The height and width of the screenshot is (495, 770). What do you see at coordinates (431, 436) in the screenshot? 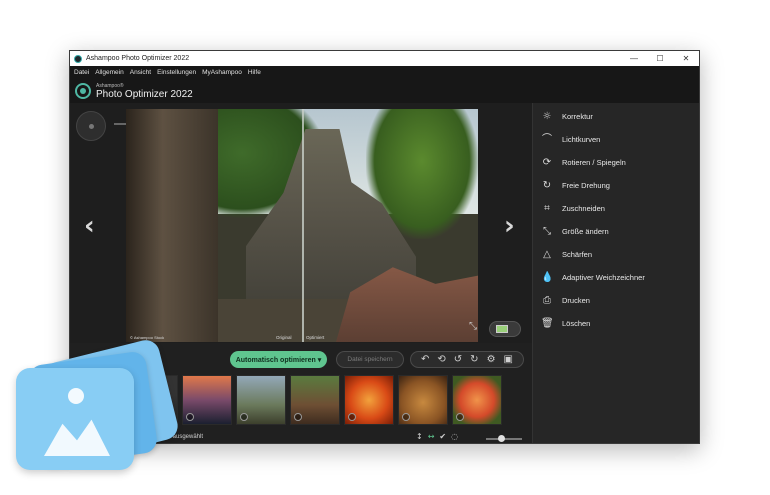
I see `horizontal-arrows-icon: ↔` at bounding box center [431, 436].